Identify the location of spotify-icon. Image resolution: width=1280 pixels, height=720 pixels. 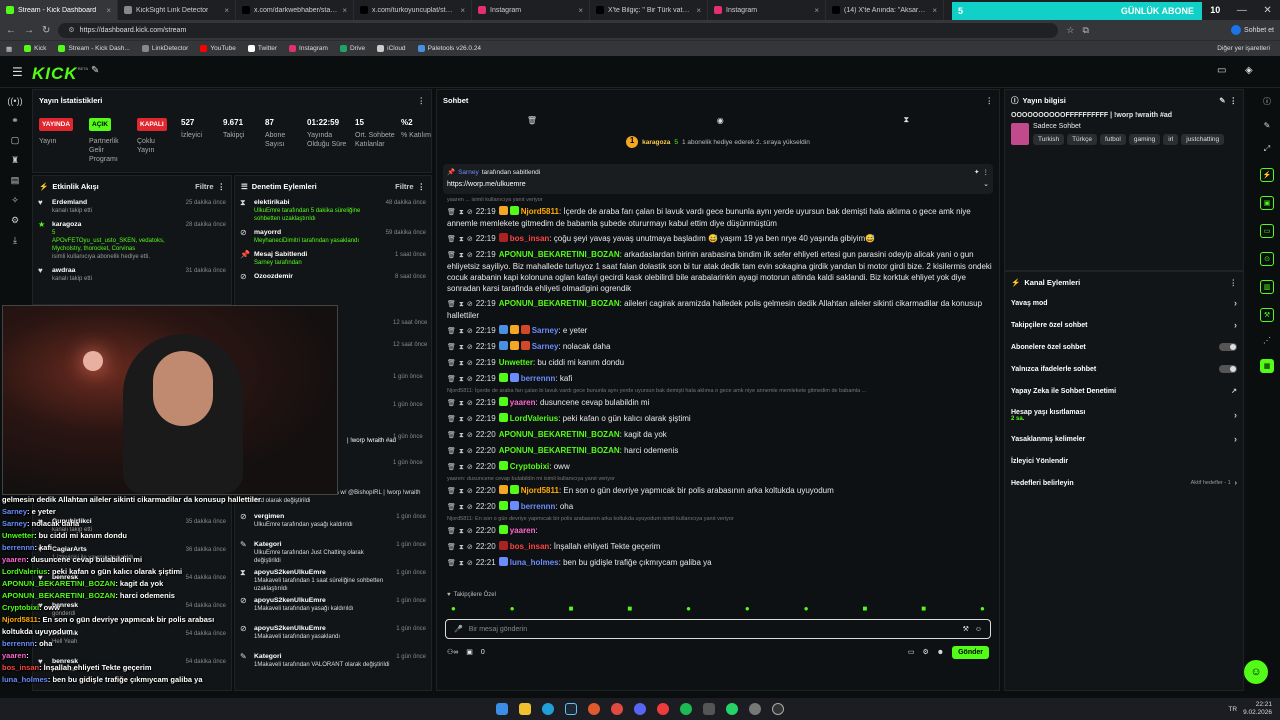
(686, 709).